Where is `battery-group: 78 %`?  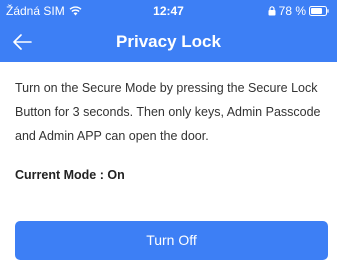
battery-group: 78 % is located at coordinates (298, 11).